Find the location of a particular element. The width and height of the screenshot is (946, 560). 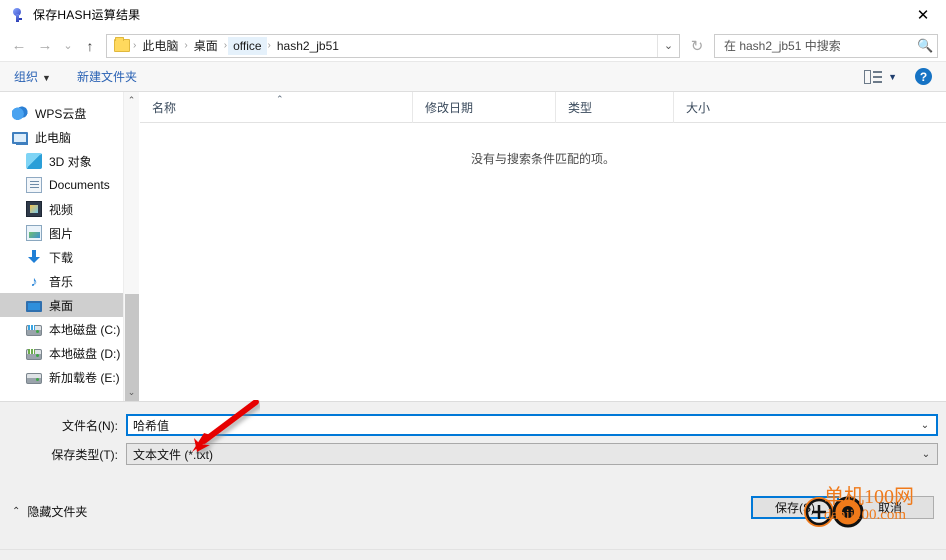

sidebar-scrollbar: ⌃ ⌄ is located at coordinates (131, 256).